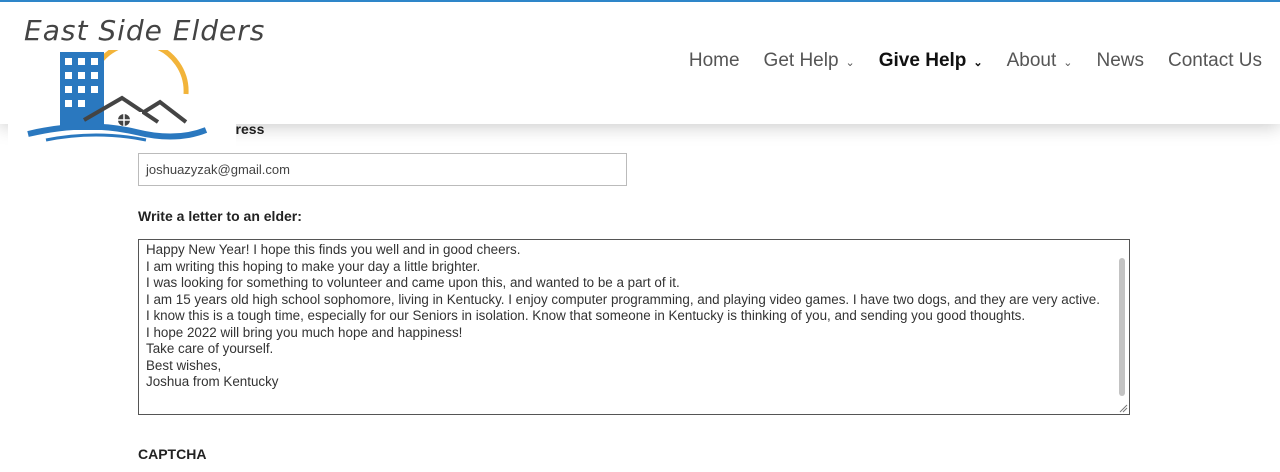  Describe the element at coordinates (1123, 408) in the screenshot. I see `resize-handle-icon` at that location.